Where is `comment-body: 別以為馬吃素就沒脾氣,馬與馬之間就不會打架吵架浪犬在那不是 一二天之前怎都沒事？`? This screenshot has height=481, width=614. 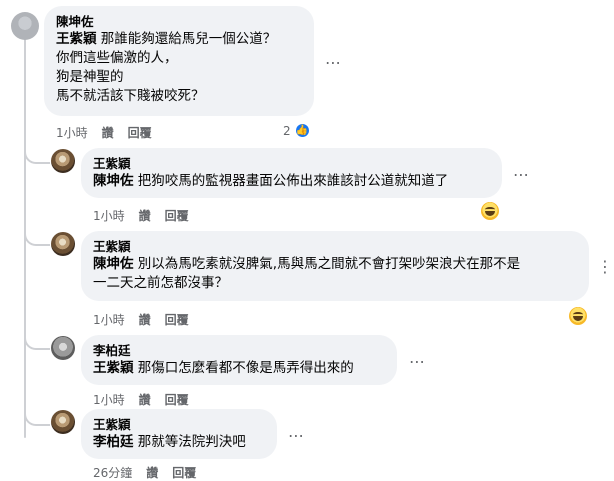 comment-body: 別以為馬吃素就沒脾氣,馬與馬之間就不會打架吵架浪犬在那不是 一二天之前怎都沒事？ is located at coordinates (307, 273).